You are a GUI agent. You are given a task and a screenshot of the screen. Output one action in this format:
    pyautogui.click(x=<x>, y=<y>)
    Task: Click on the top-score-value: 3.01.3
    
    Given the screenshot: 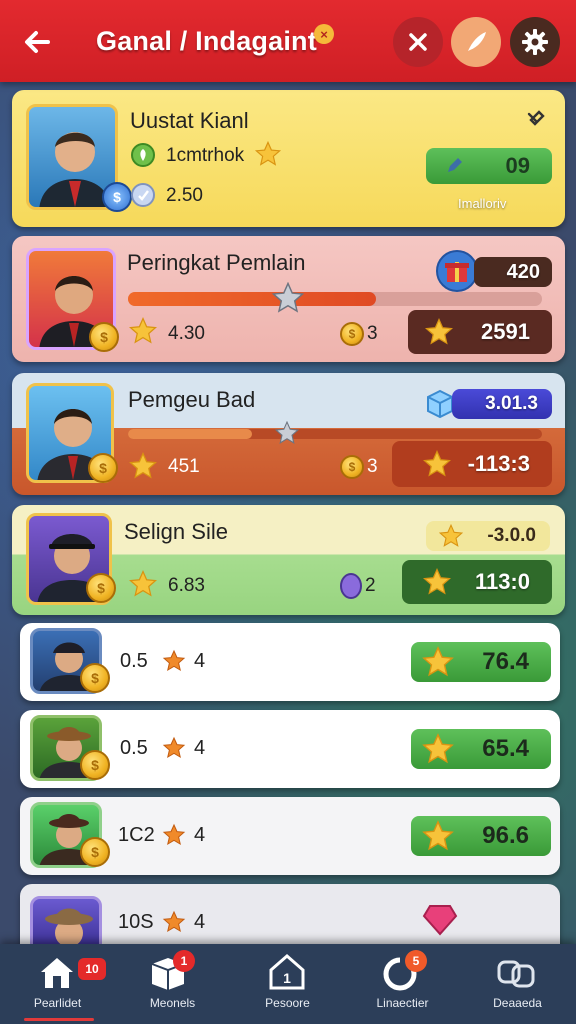 What is the action you would take?
    pyautogui.click(x=511, y=403)
    